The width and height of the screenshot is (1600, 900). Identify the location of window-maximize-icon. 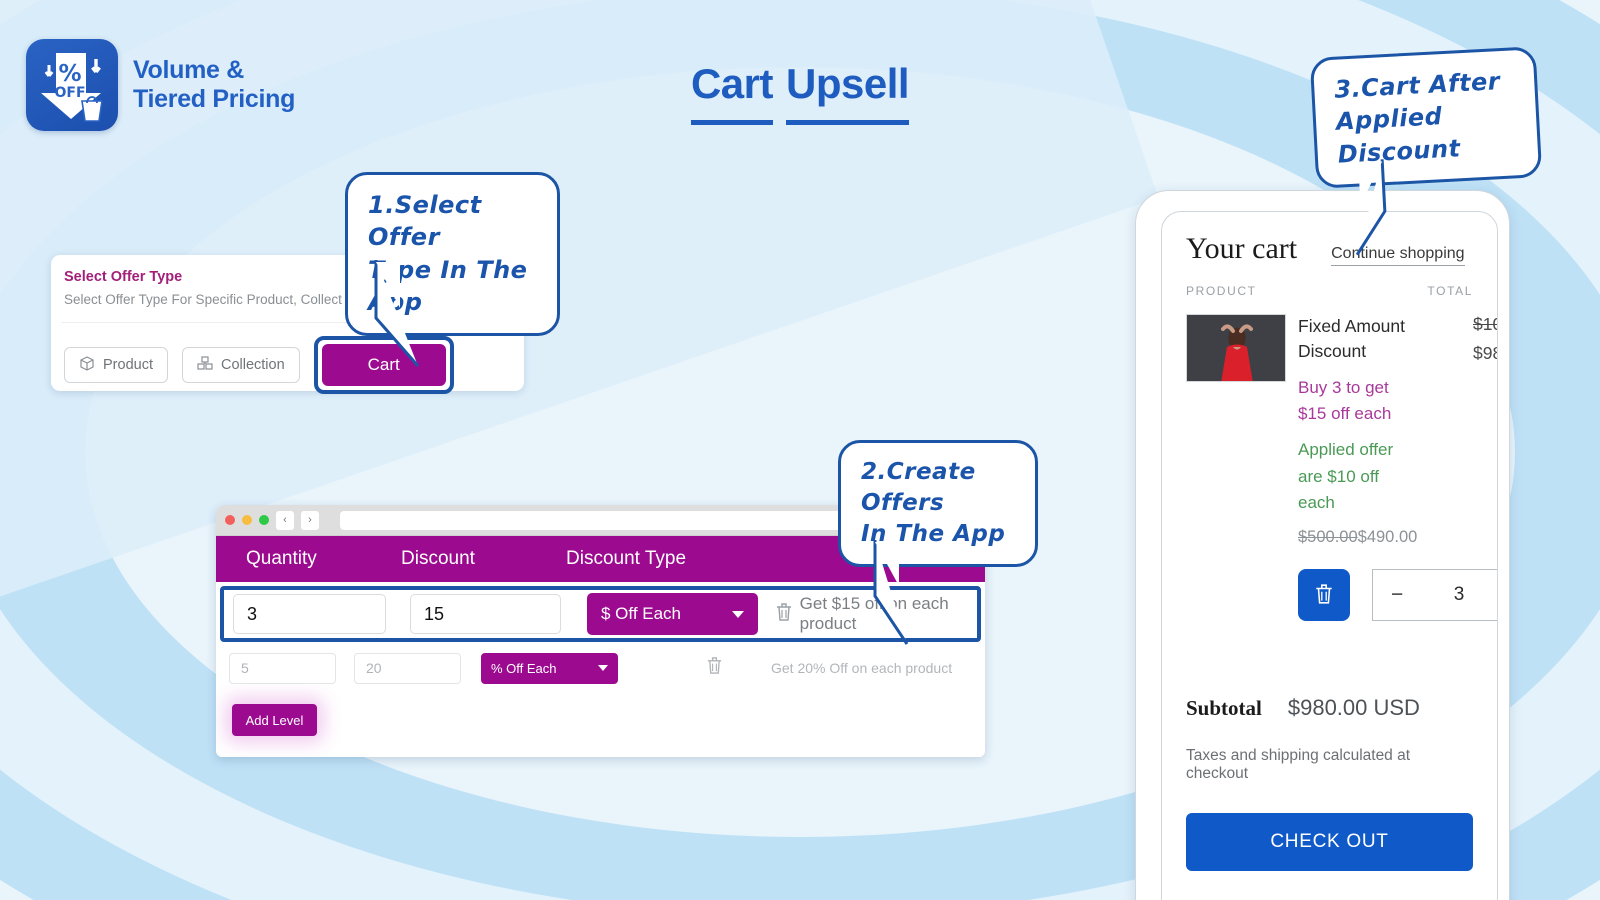
(264, 520).